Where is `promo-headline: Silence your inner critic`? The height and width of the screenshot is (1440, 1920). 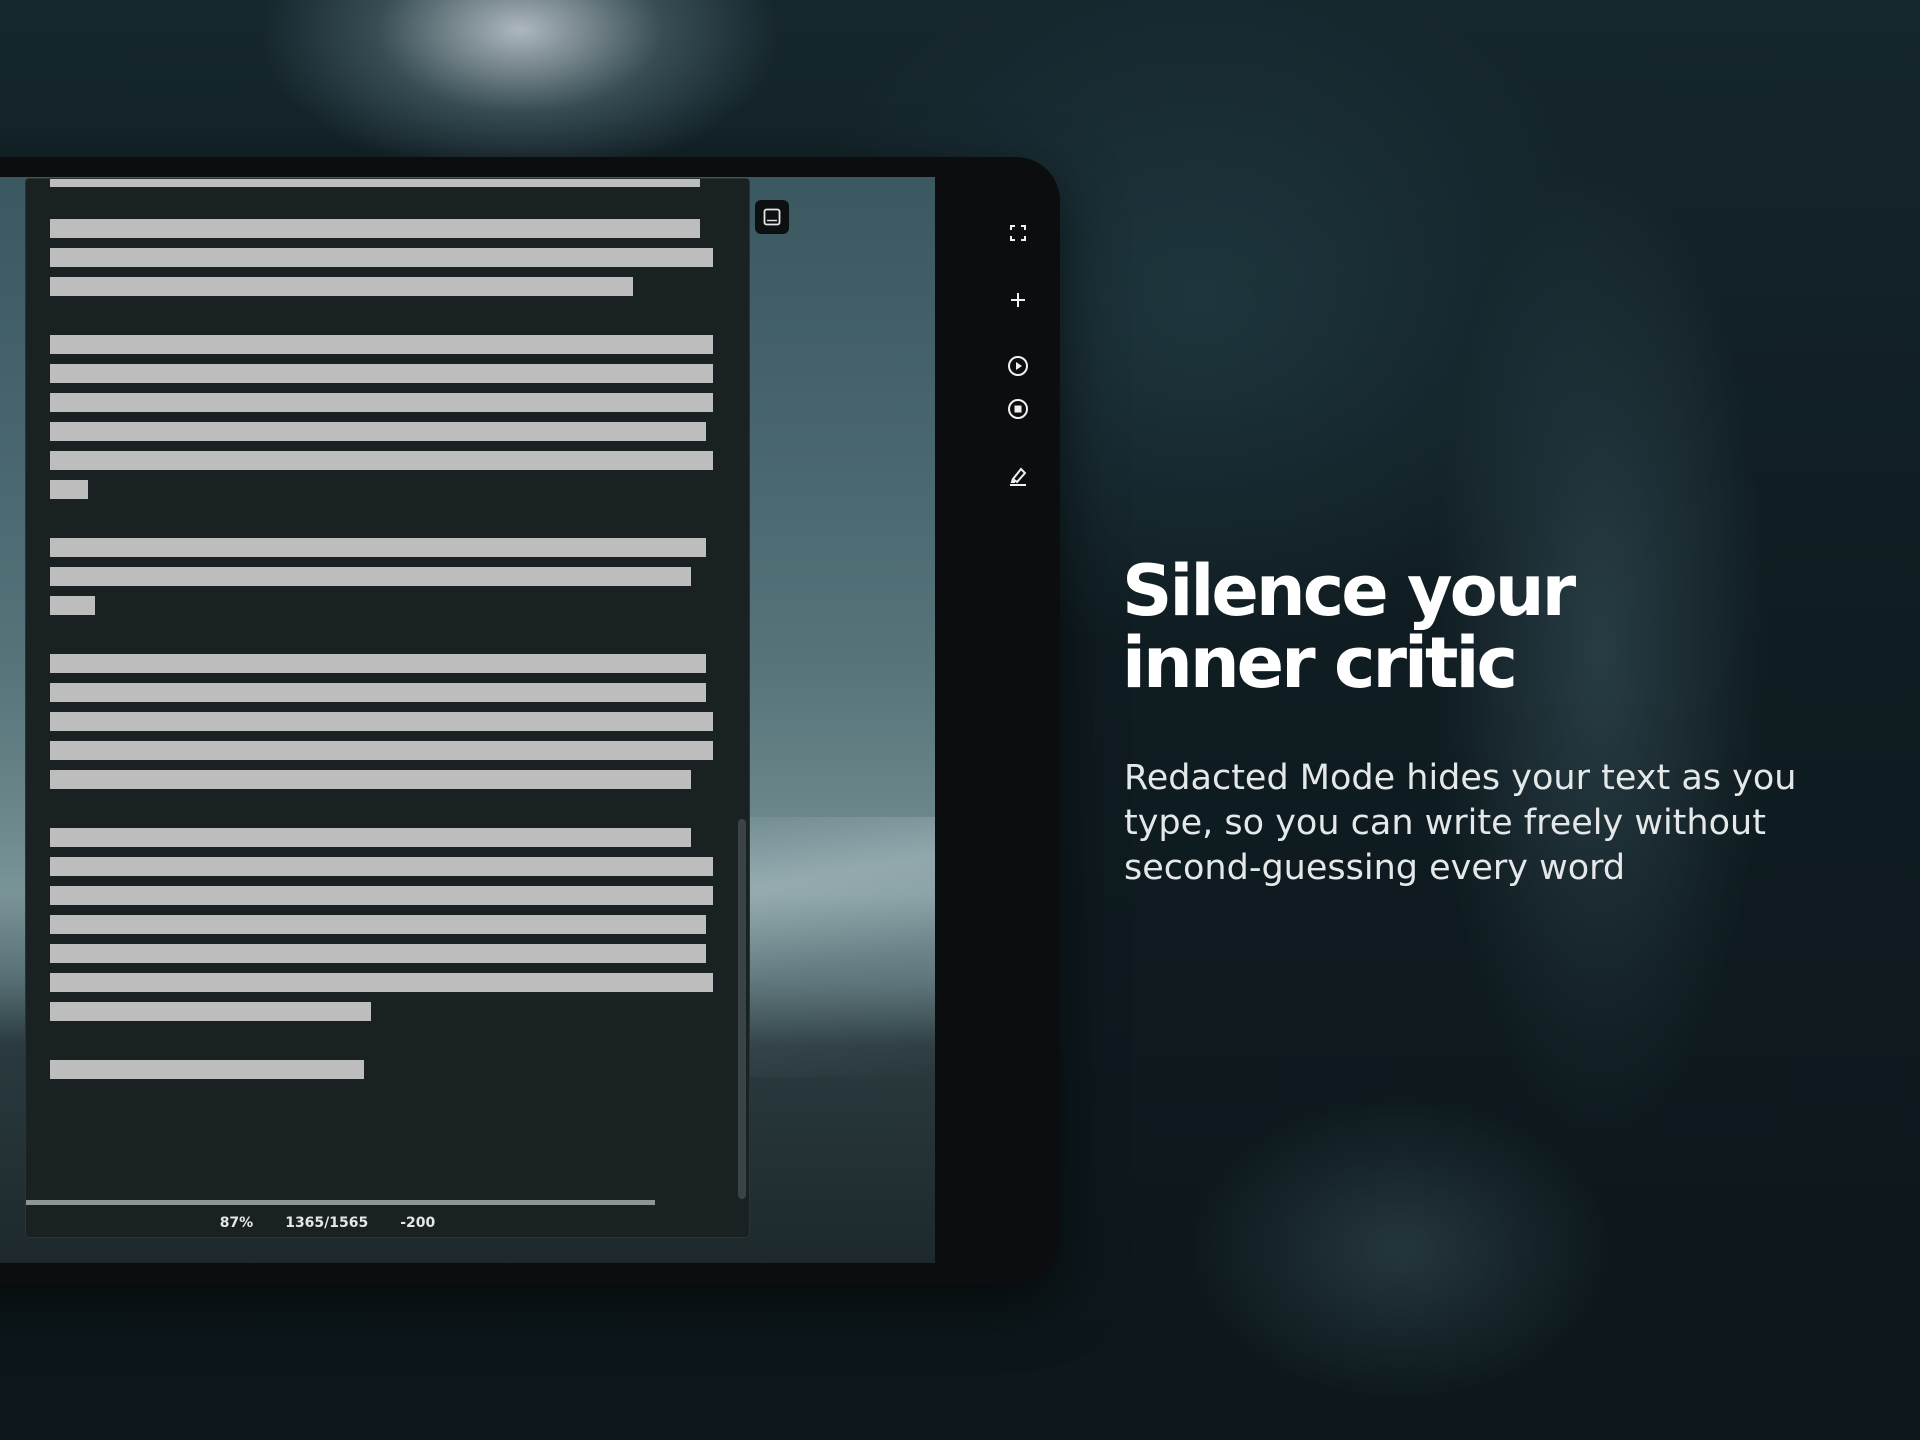
promo-headline: Silence your inner critic is located at coordinates (1349, 627).